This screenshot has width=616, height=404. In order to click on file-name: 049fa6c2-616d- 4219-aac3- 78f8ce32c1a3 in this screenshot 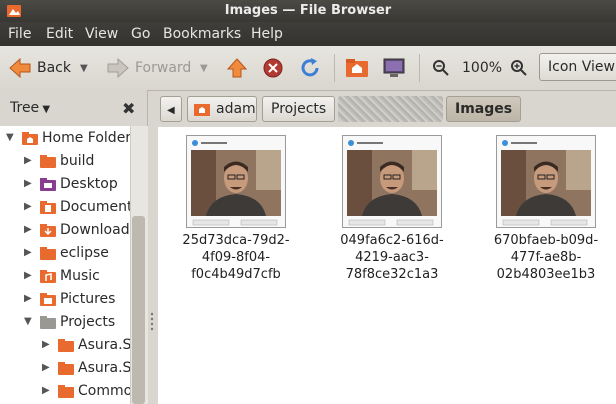, I will do `click(392, 257)`.